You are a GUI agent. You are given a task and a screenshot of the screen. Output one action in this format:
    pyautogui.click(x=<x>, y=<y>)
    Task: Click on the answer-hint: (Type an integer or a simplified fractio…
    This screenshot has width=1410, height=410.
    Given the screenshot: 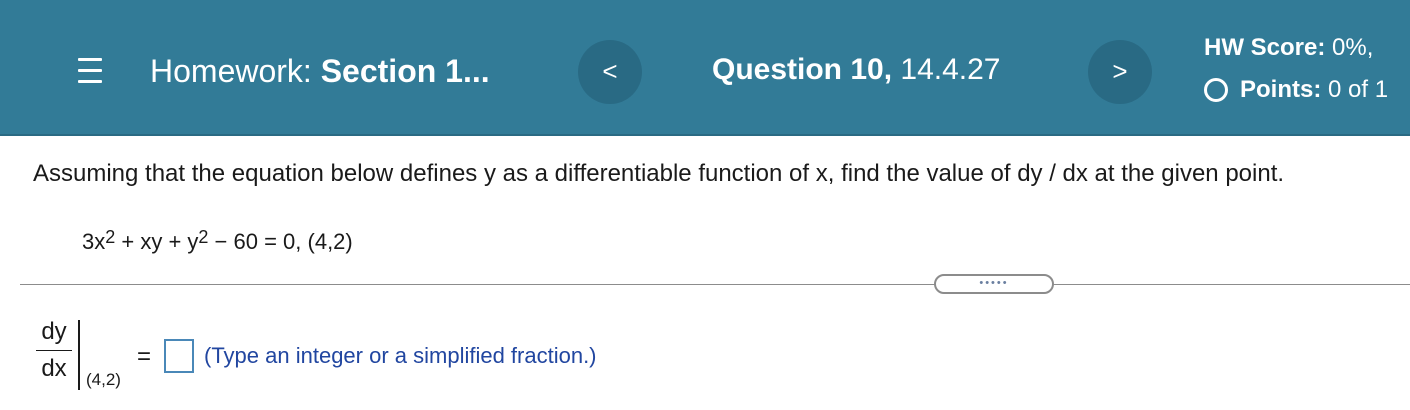 What is the action you would take?
    pyautogui.click(x=400, y=355)
    